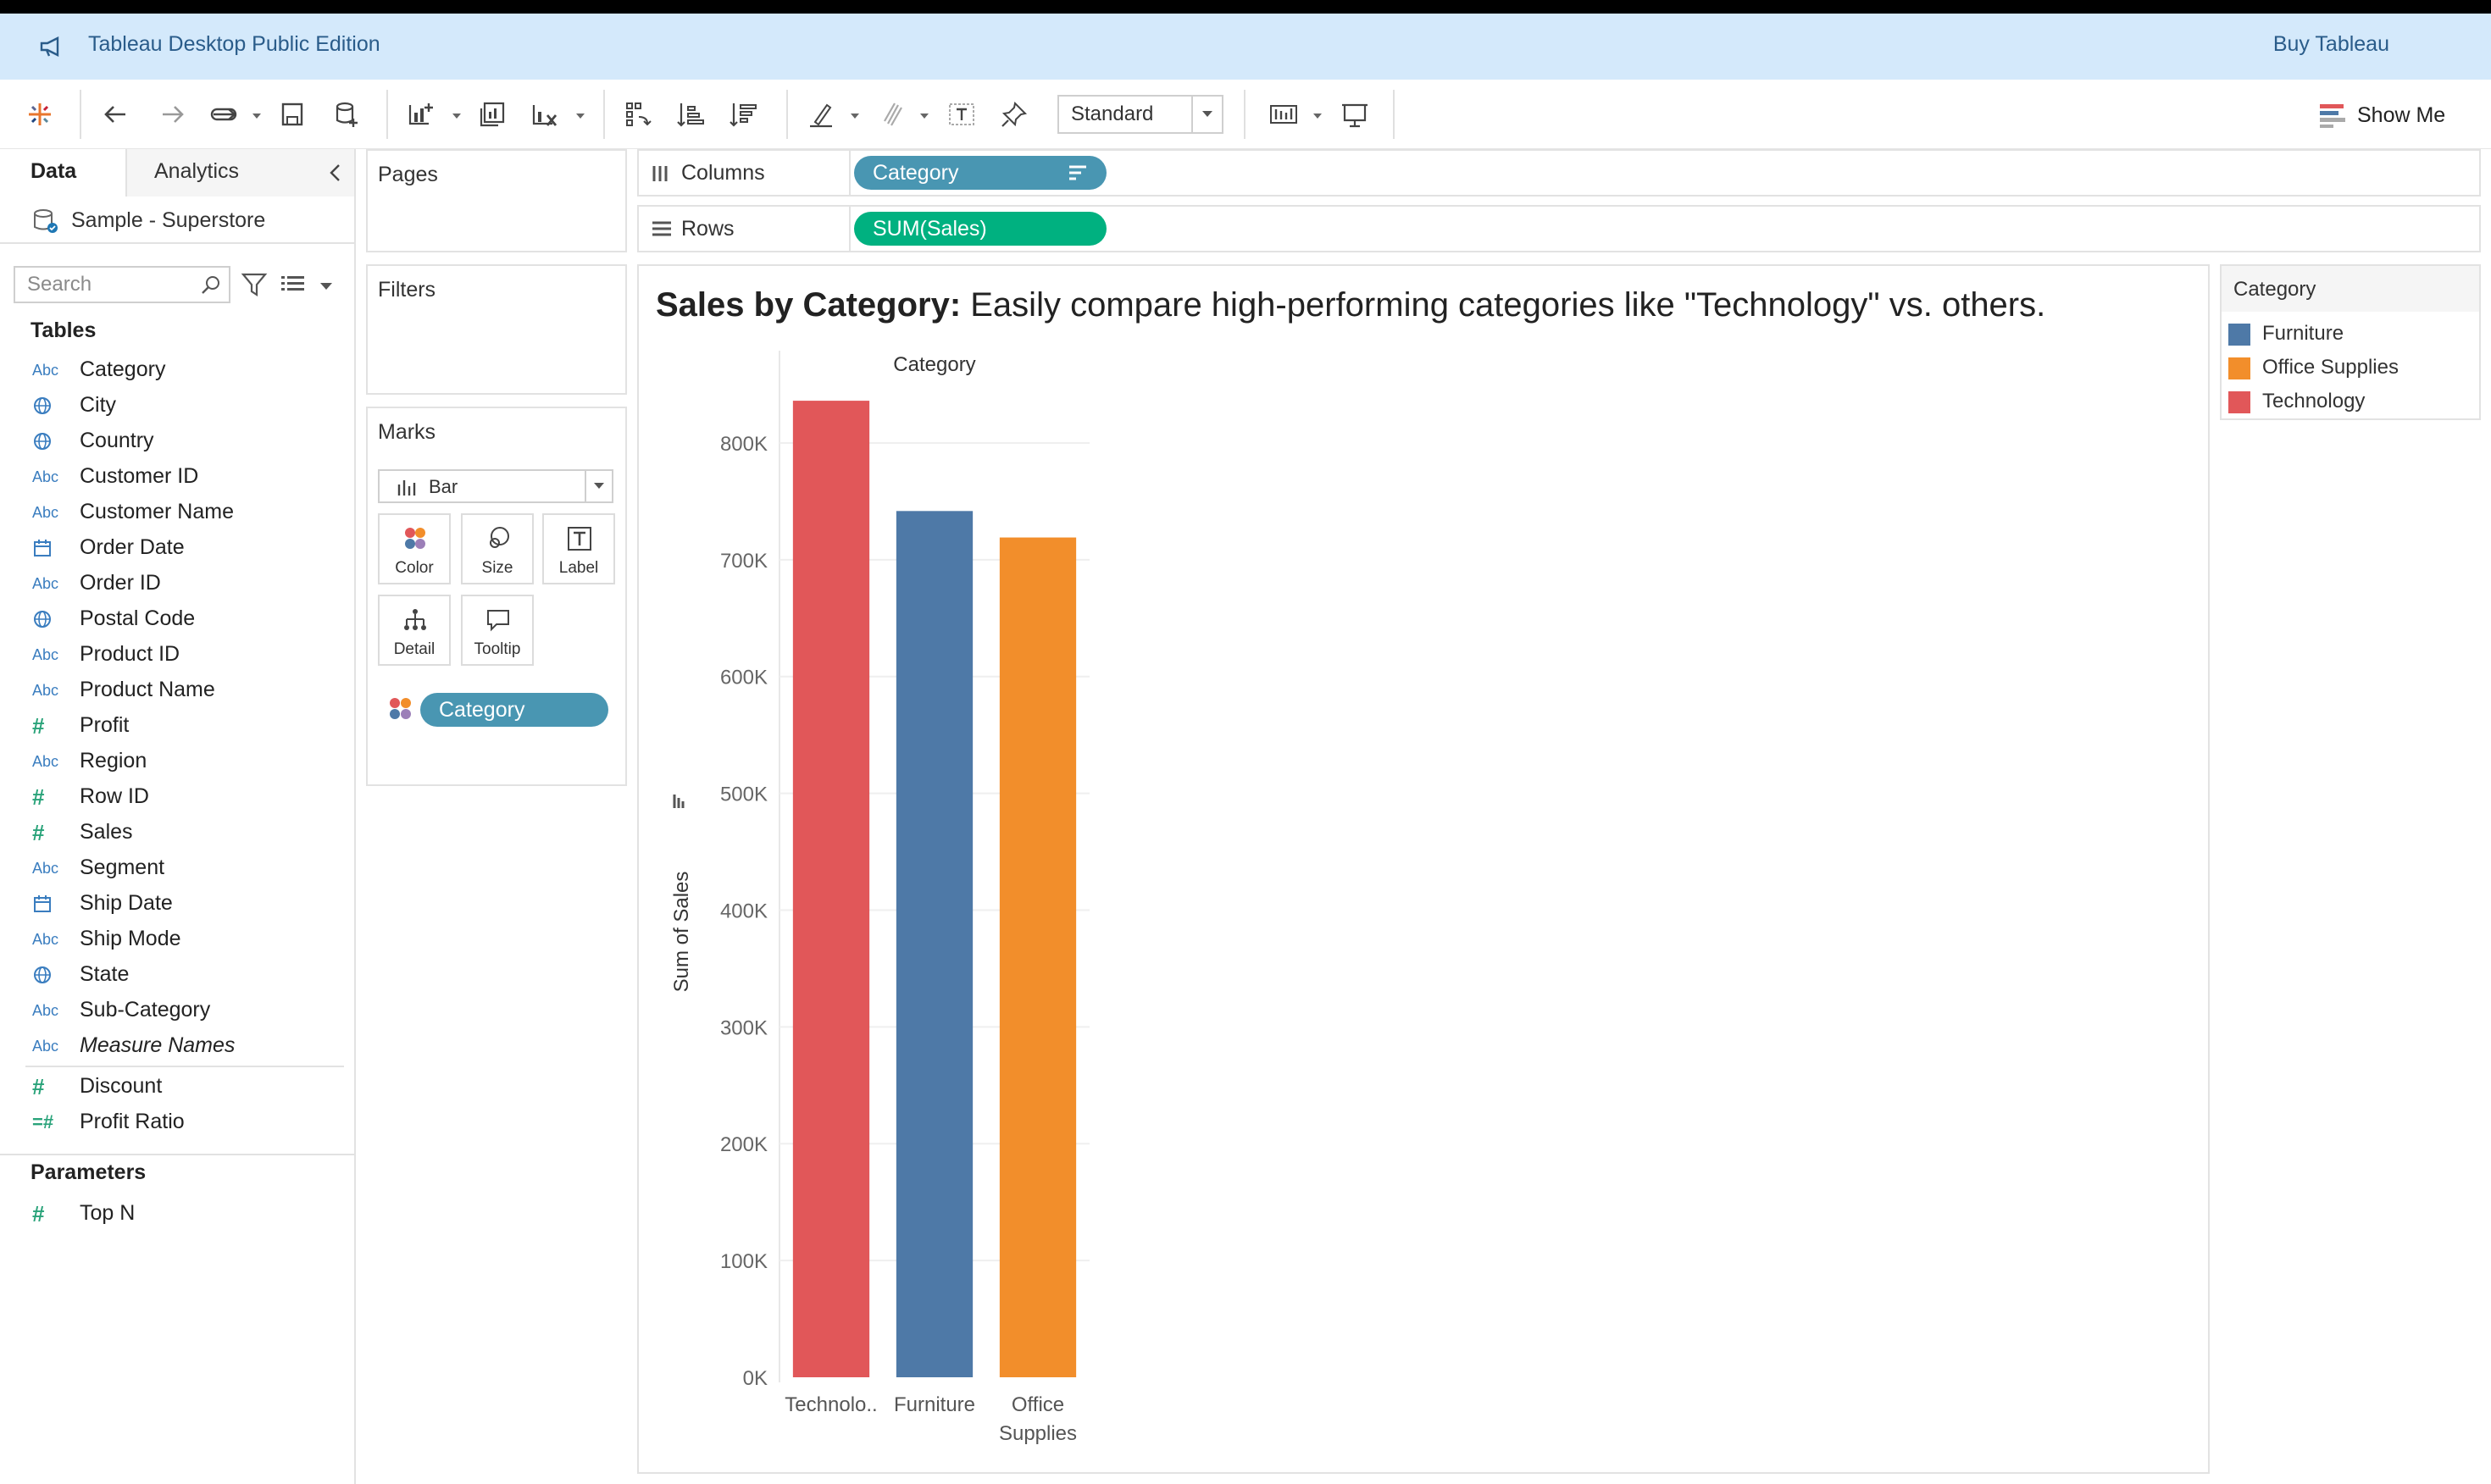  Describe the element at coordinates (962, 114) in the screenshot. I see `show-mark-labels-icon` at that location.